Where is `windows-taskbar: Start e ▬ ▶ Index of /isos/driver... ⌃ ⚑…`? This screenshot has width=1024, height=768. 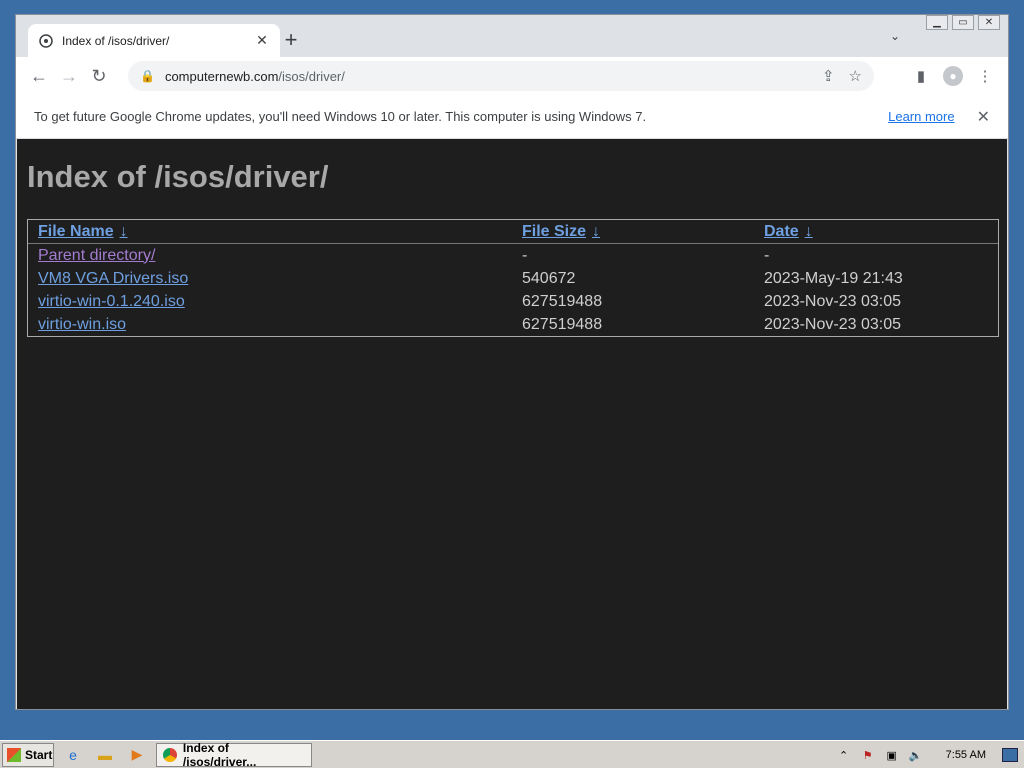 windows-taskbar: Start e ▬ ▶ Index of /isos/driver... ⌃ ⚑… is located at coordinates (512, 754).